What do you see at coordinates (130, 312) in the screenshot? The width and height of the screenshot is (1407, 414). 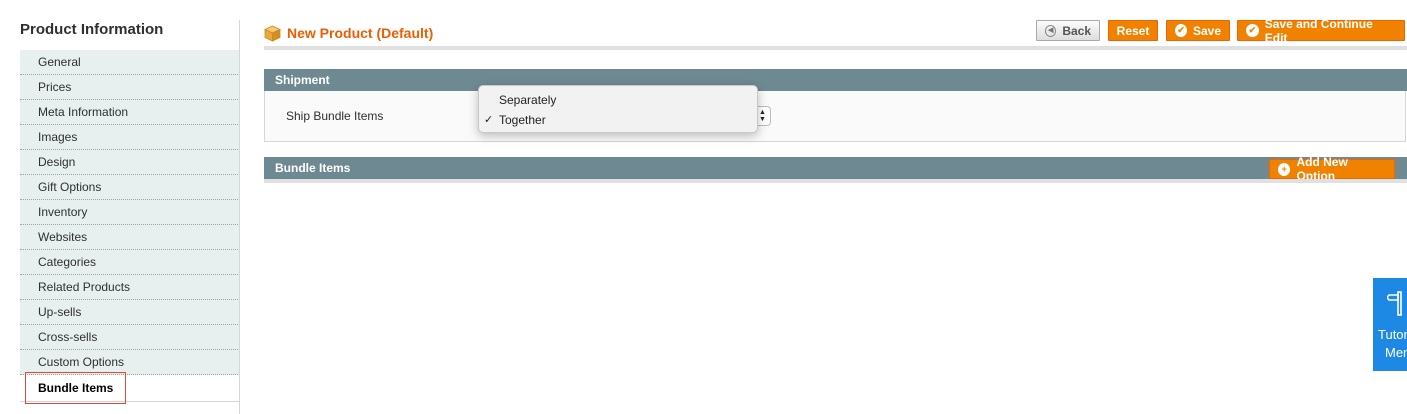 I see `sidebar-item-up-sells: Up-sells` at bounding box center [130, 312].